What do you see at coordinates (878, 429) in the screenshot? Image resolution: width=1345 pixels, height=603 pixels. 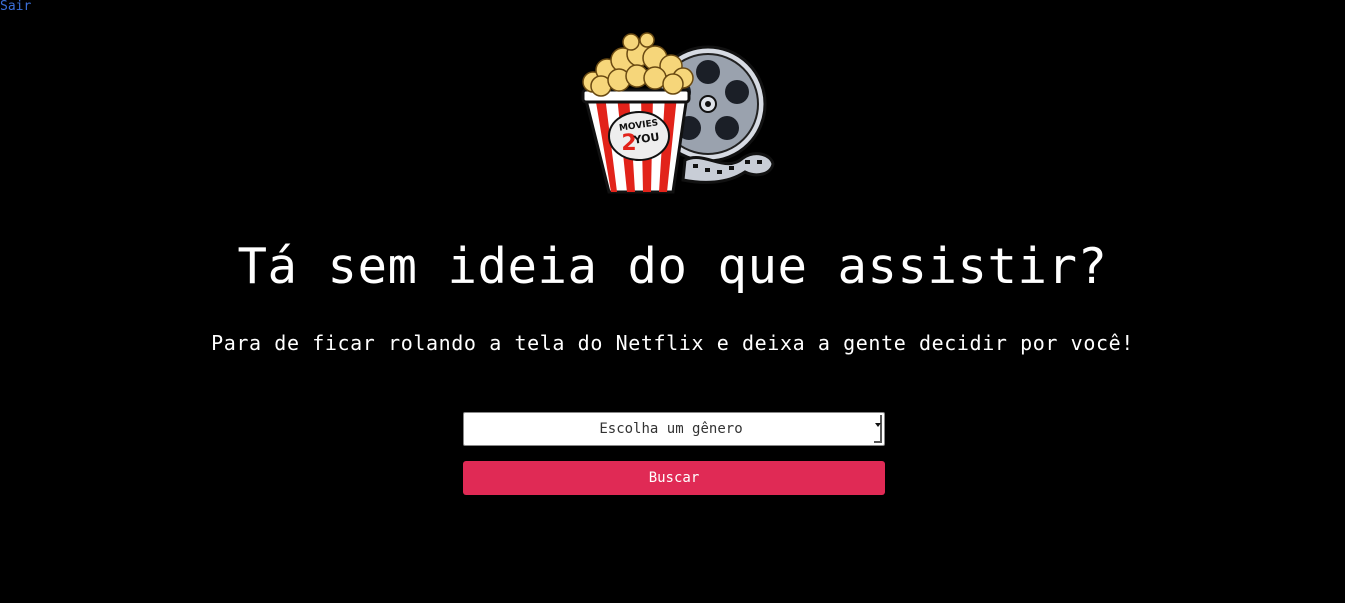 I see `dropdown-scrollbar` at bounding box center [878, 429].